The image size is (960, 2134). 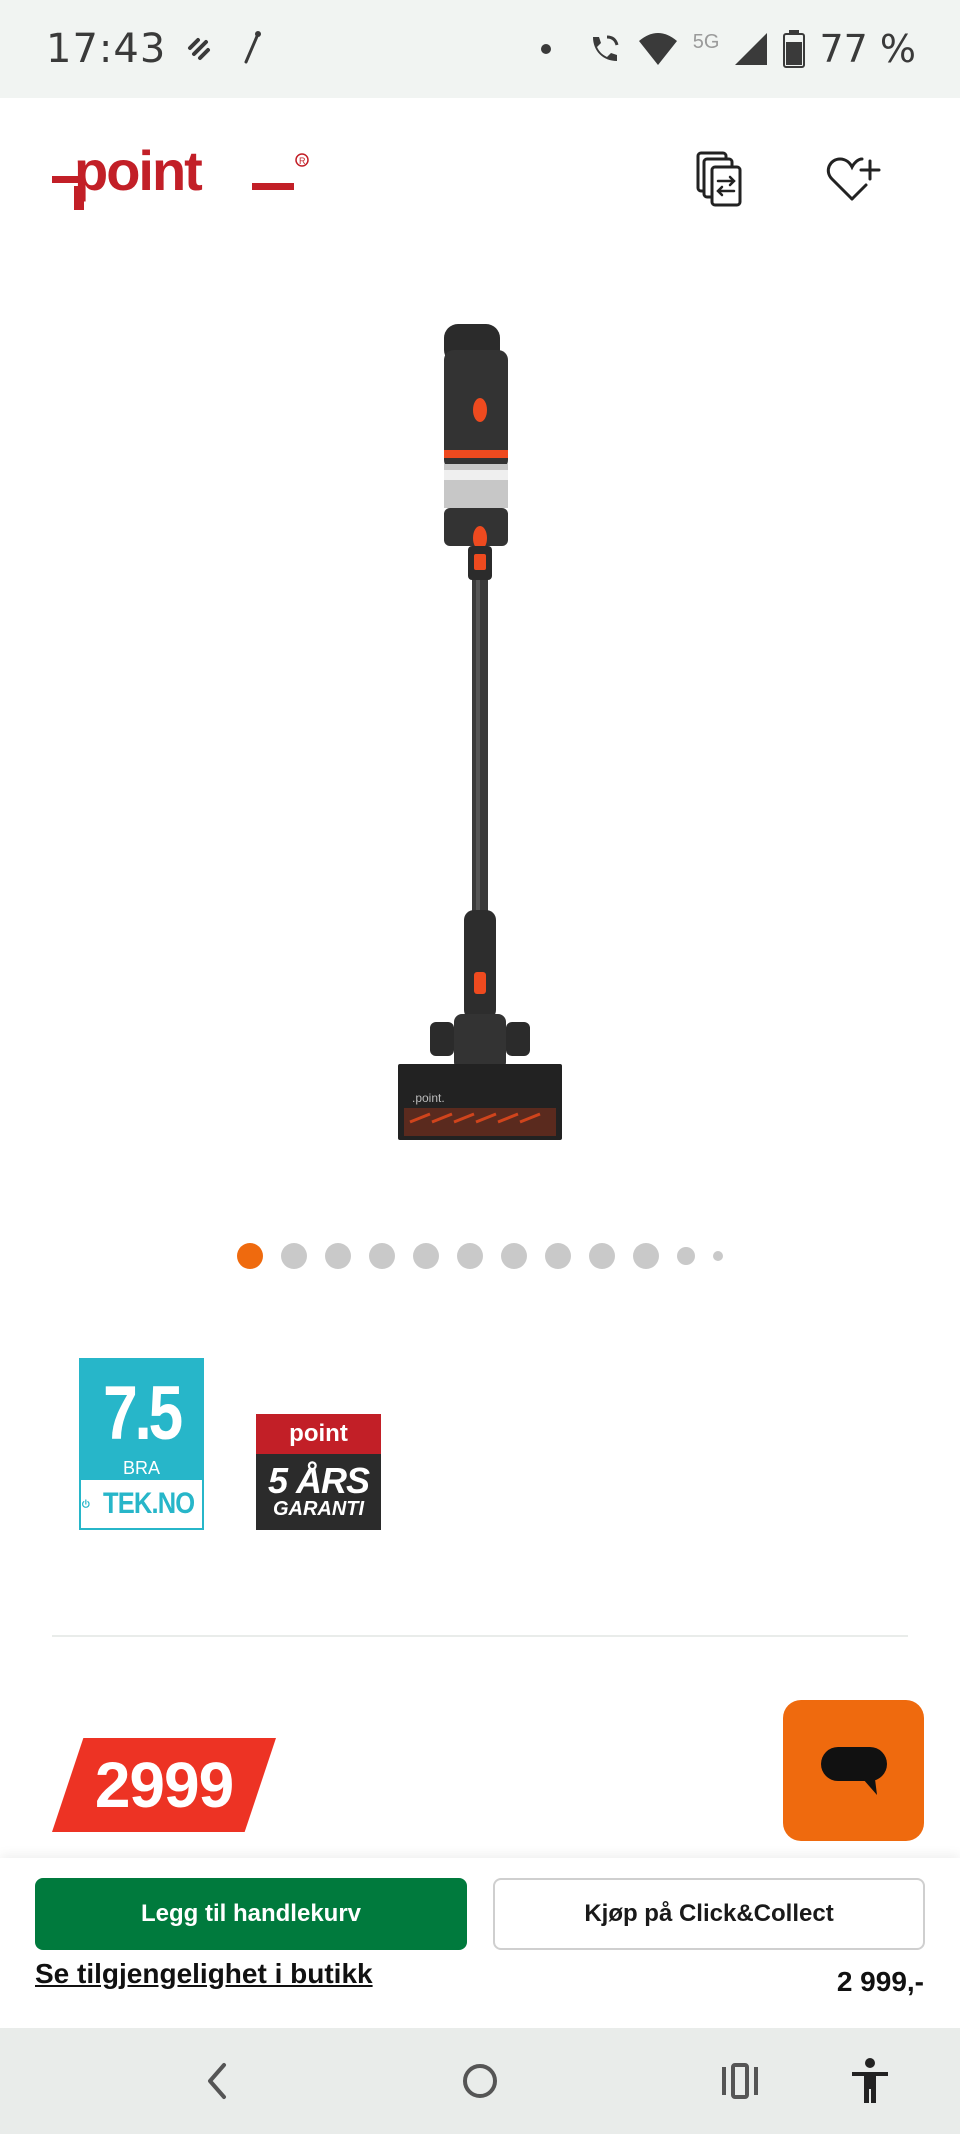 I want to click on wishlist-button, so click(x=854, y=180).